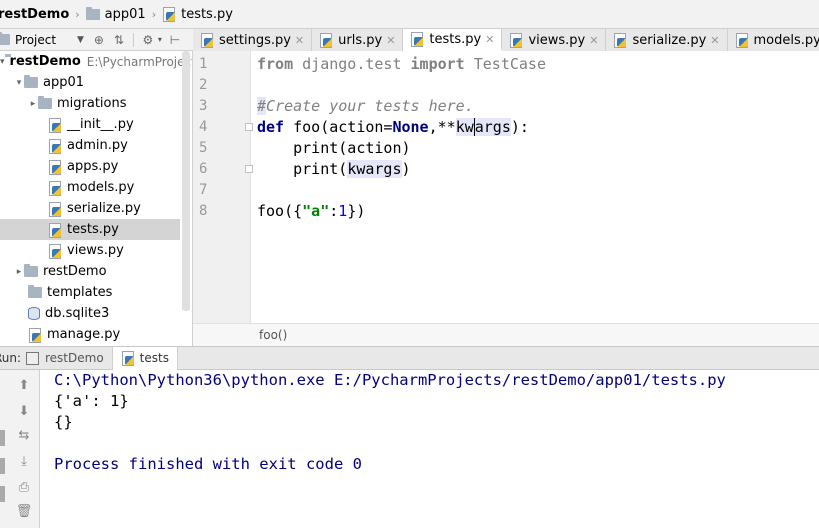 The width and height of the screenshot is (819, 528). I want to click on tree-item-models-py: models.py, so click(90, 187).